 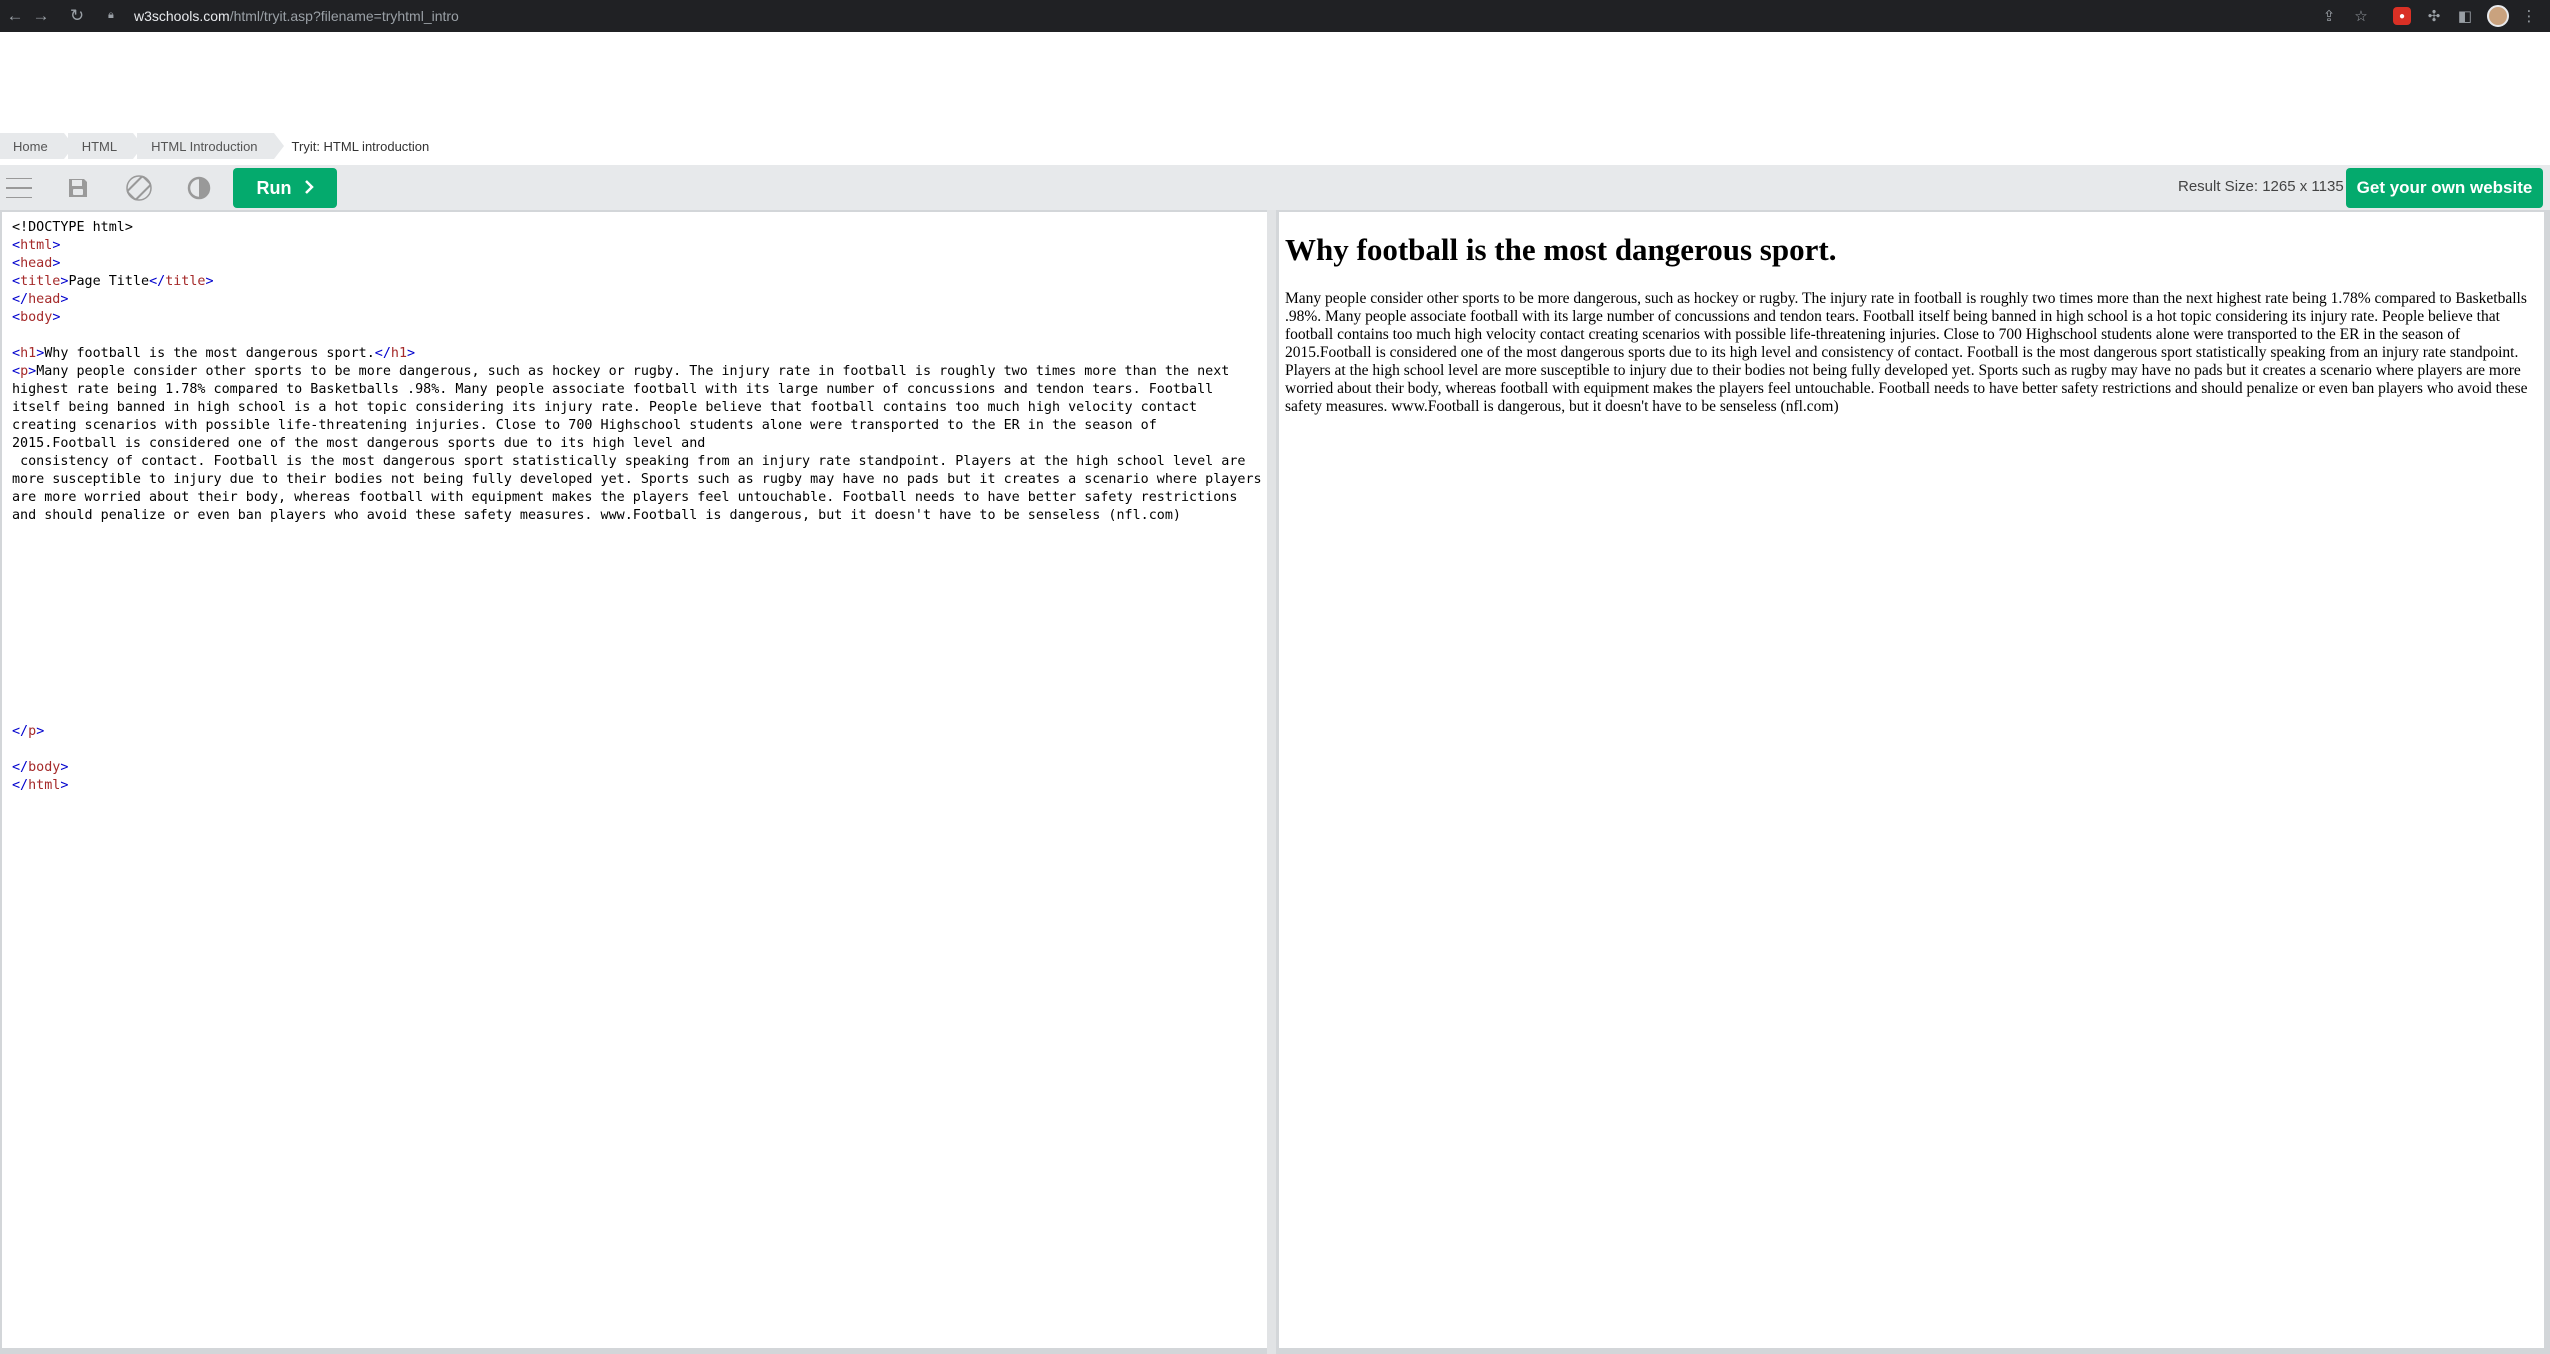 I want to click on breadcrumb-label: HTML Introduction, so click(x=204, y=146).